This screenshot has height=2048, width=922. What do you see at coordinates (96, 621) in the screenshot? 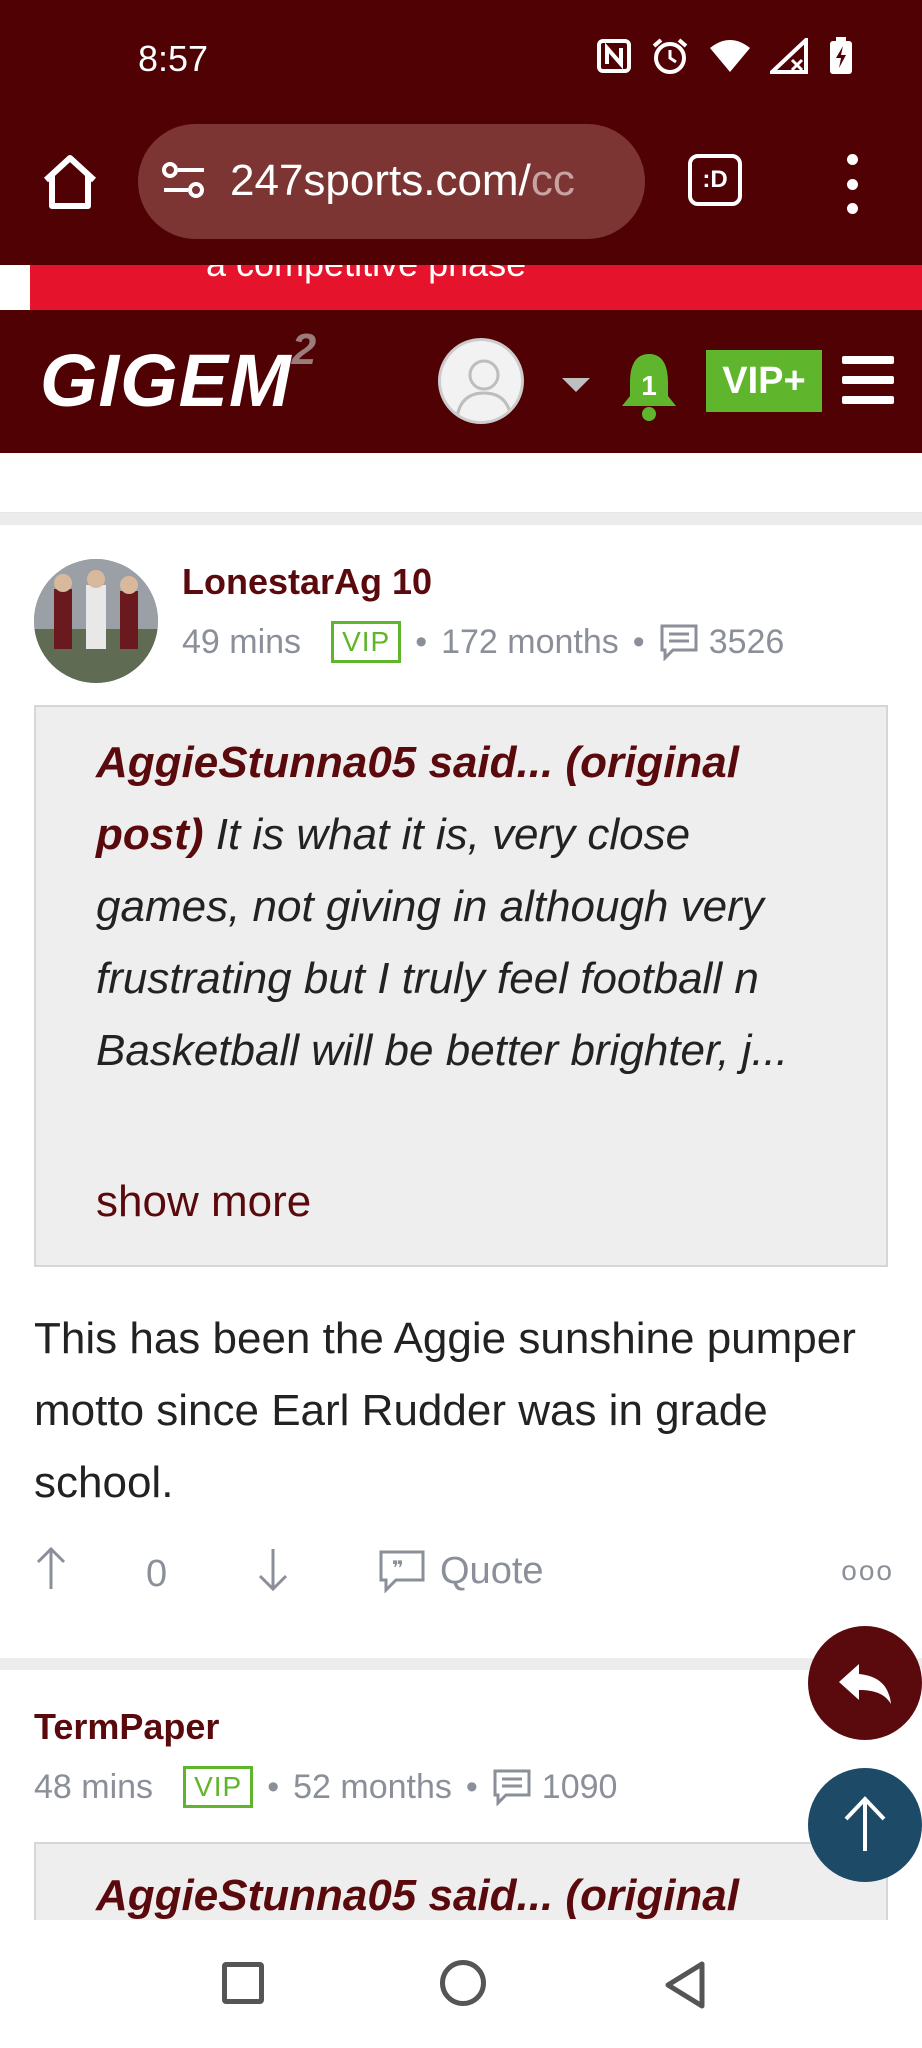
I see `poster-avatar` at bounding box center [96, 621].